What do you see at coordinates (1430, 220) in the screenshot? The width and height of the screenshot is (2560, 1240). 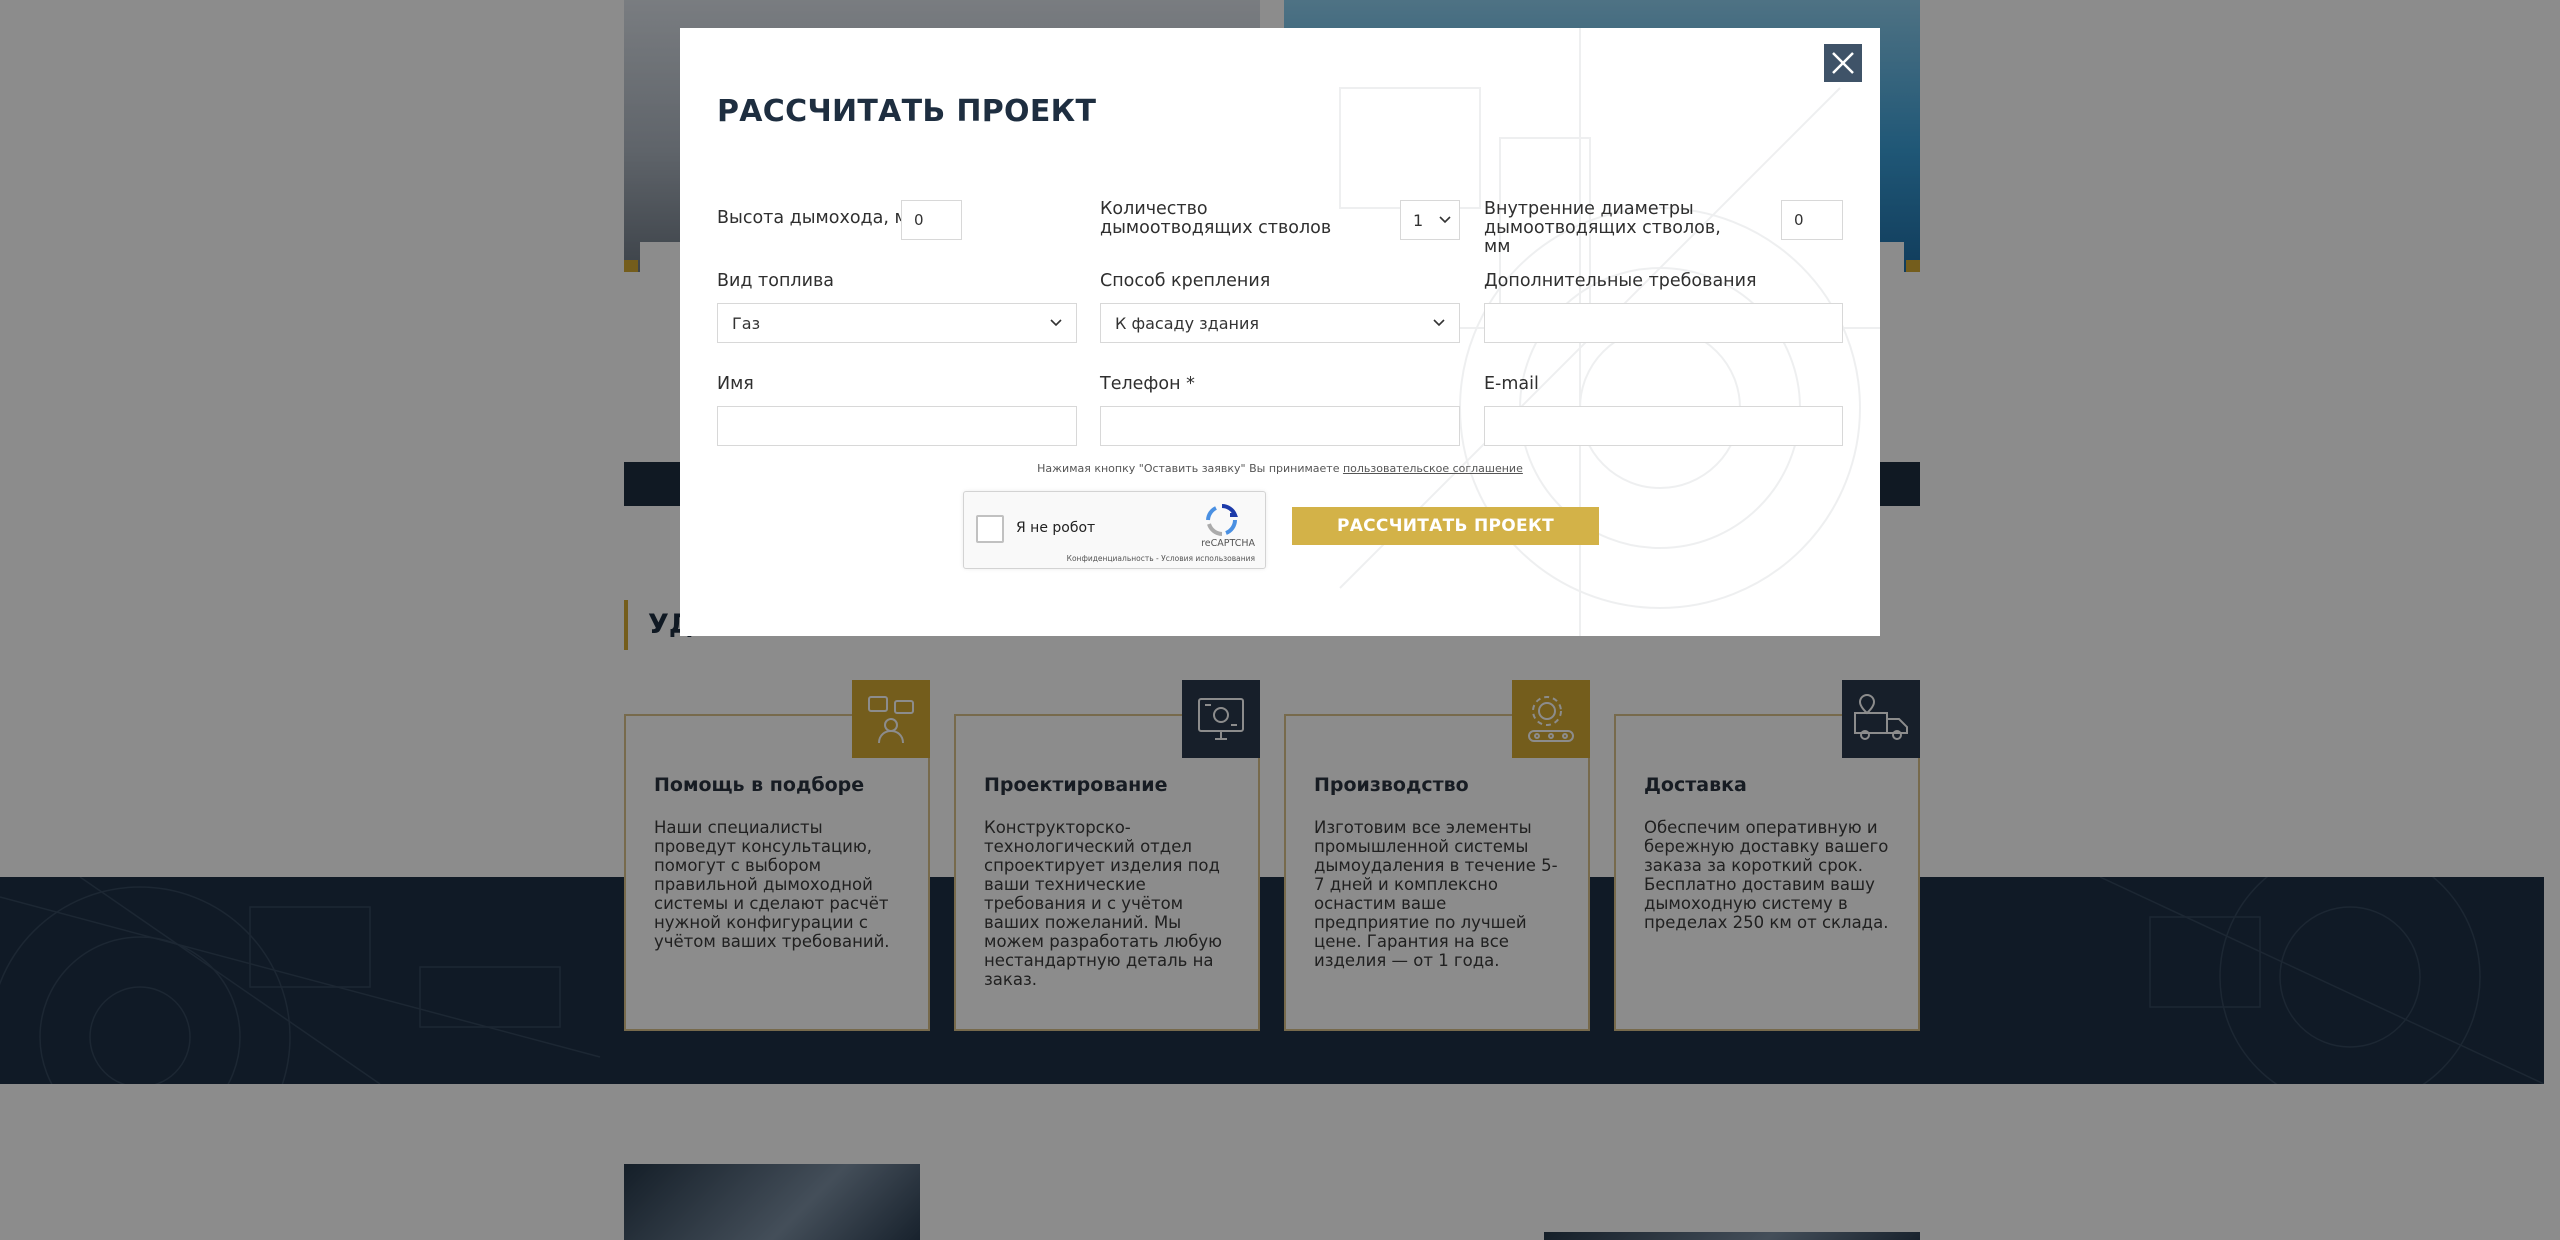 I see `flues-count-select: 1` at bounding box center [1430, 220].